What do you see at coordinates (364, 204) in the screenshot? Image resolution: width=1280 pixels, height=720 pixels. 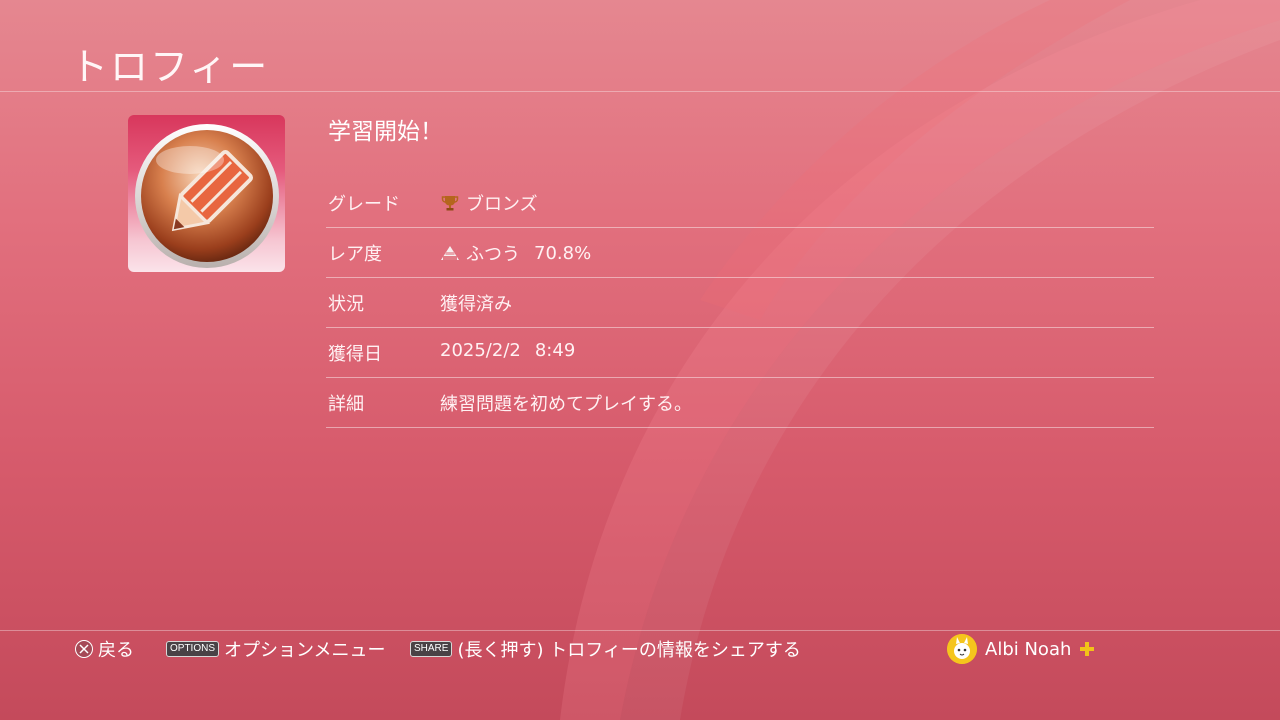 I see `grade-label: グレード` at bounding box center [364, 204].